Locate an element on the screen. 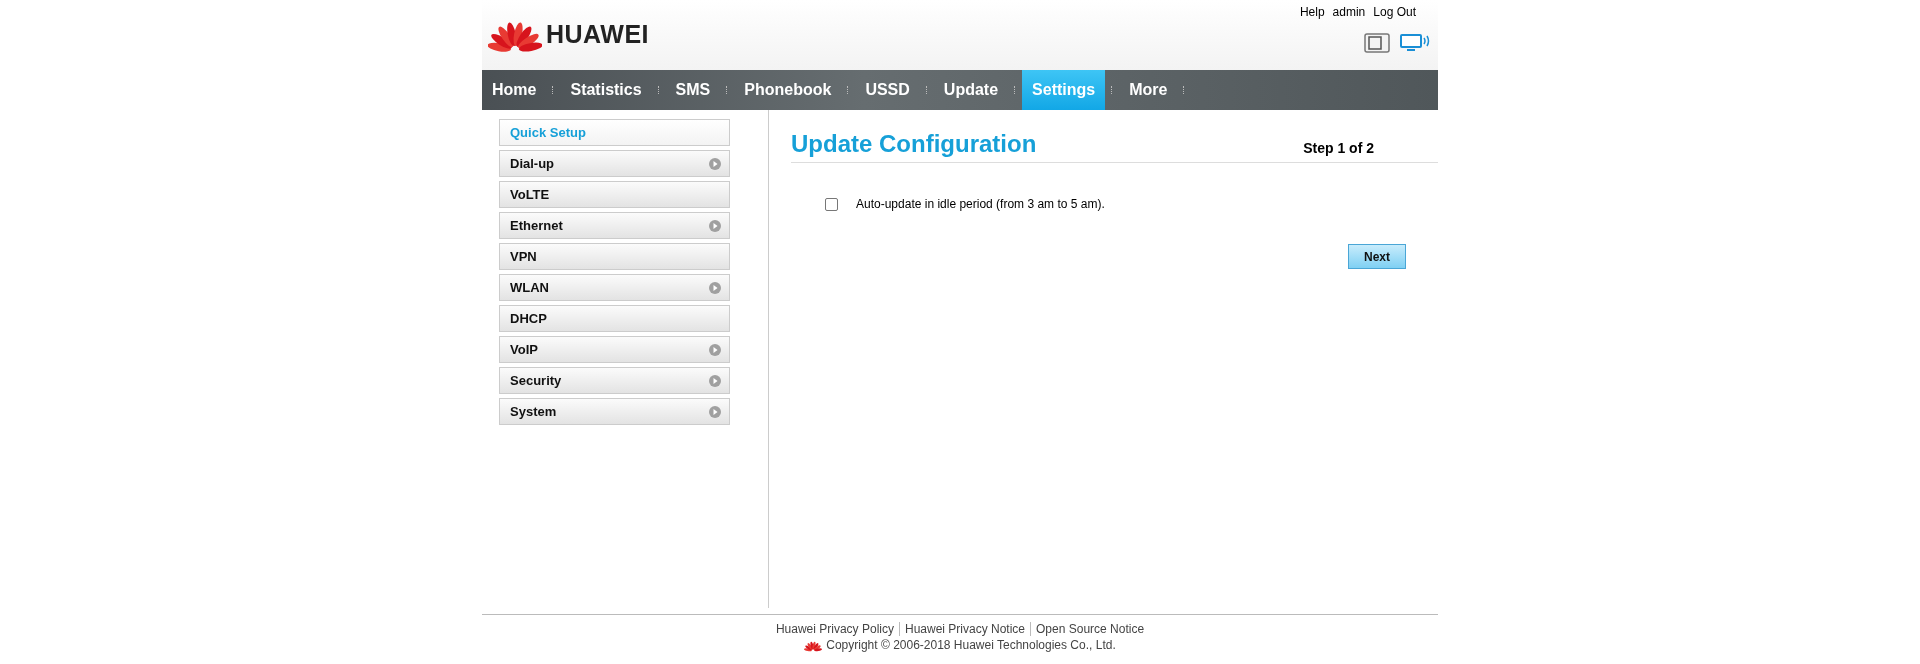 This screenshot has width=1920, height=664. footer-link: Open Source Notice is located at coordinates (1090, 629).